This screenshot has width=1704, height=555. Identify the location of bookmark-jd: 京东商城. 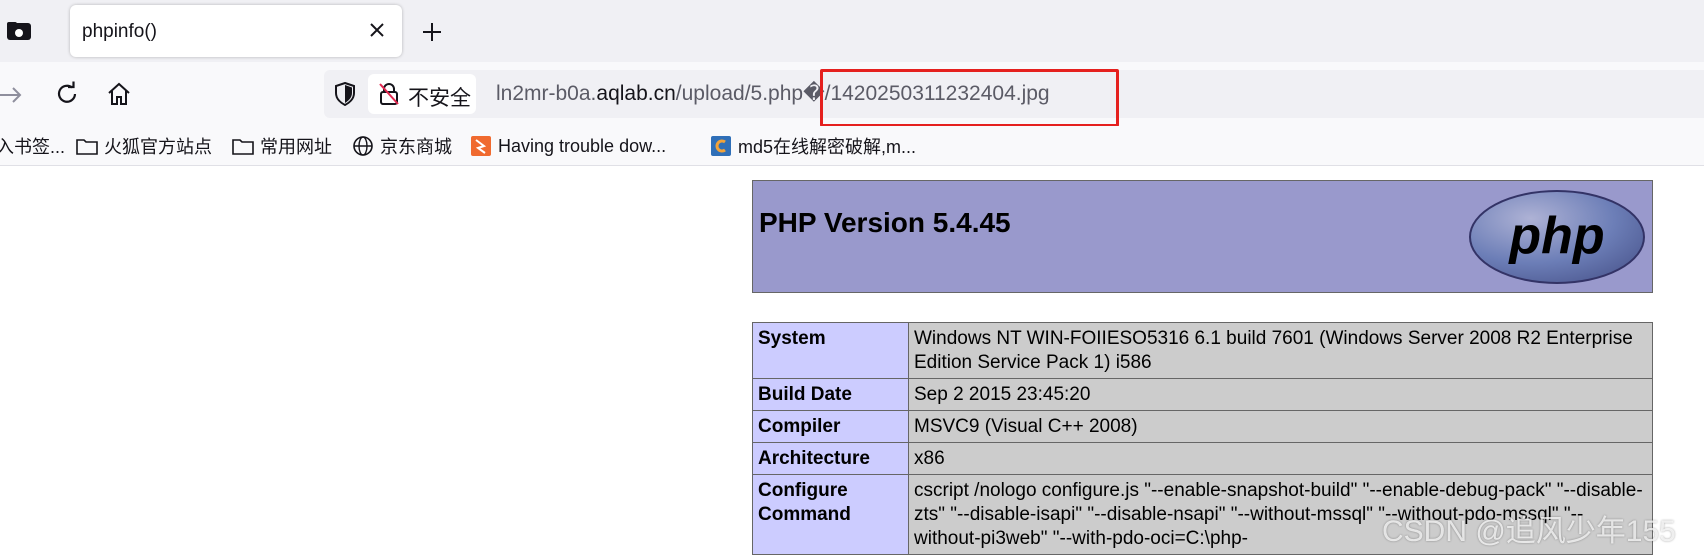
(402, 146).